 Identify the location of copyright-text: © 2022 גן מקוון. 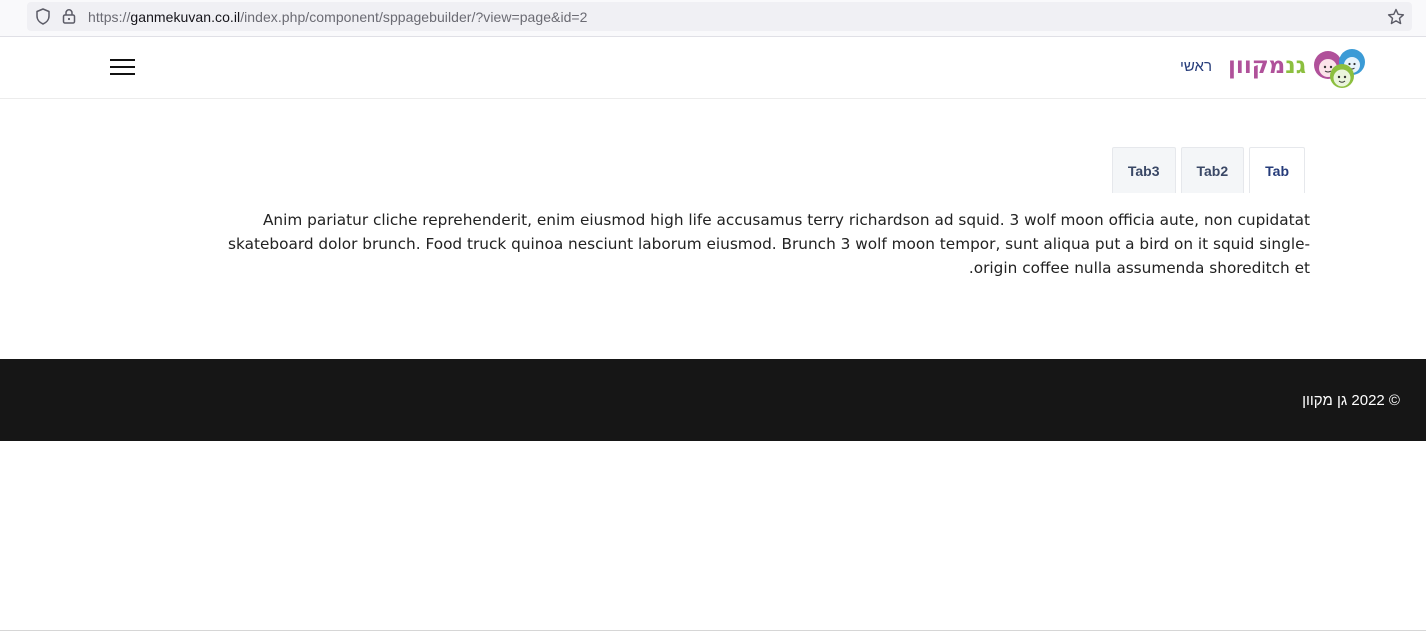
(1351, 400).